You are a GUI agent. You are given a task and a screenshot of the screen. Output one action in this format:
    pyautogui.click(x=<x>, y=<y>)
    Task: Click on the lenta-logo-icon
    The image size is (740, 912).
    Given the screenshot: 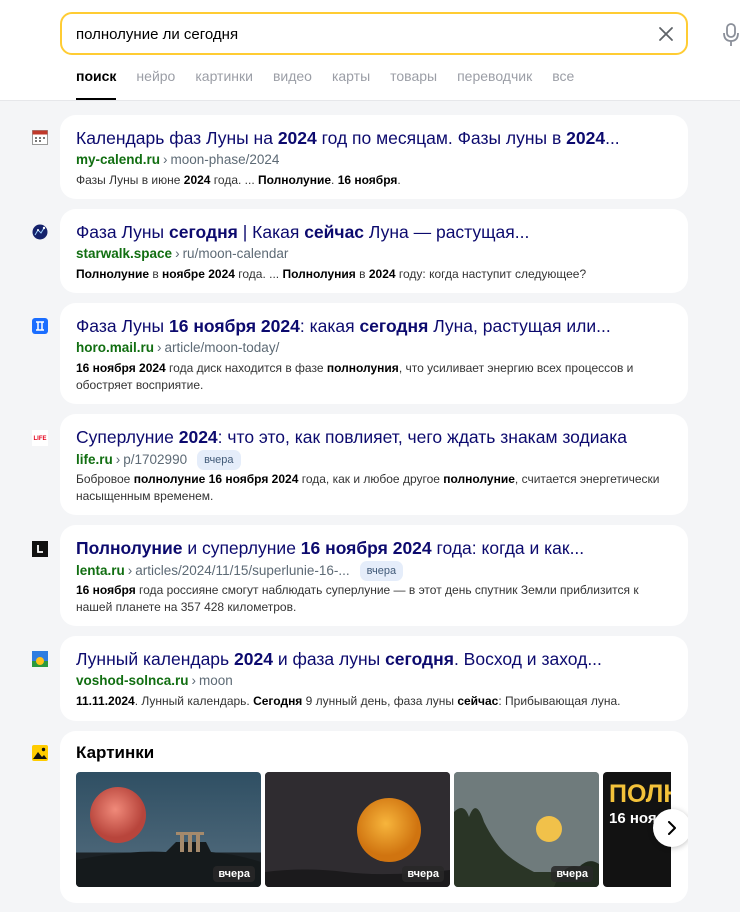 What is the action you would take?
    pyautogui.click(x=40, y=549)
    